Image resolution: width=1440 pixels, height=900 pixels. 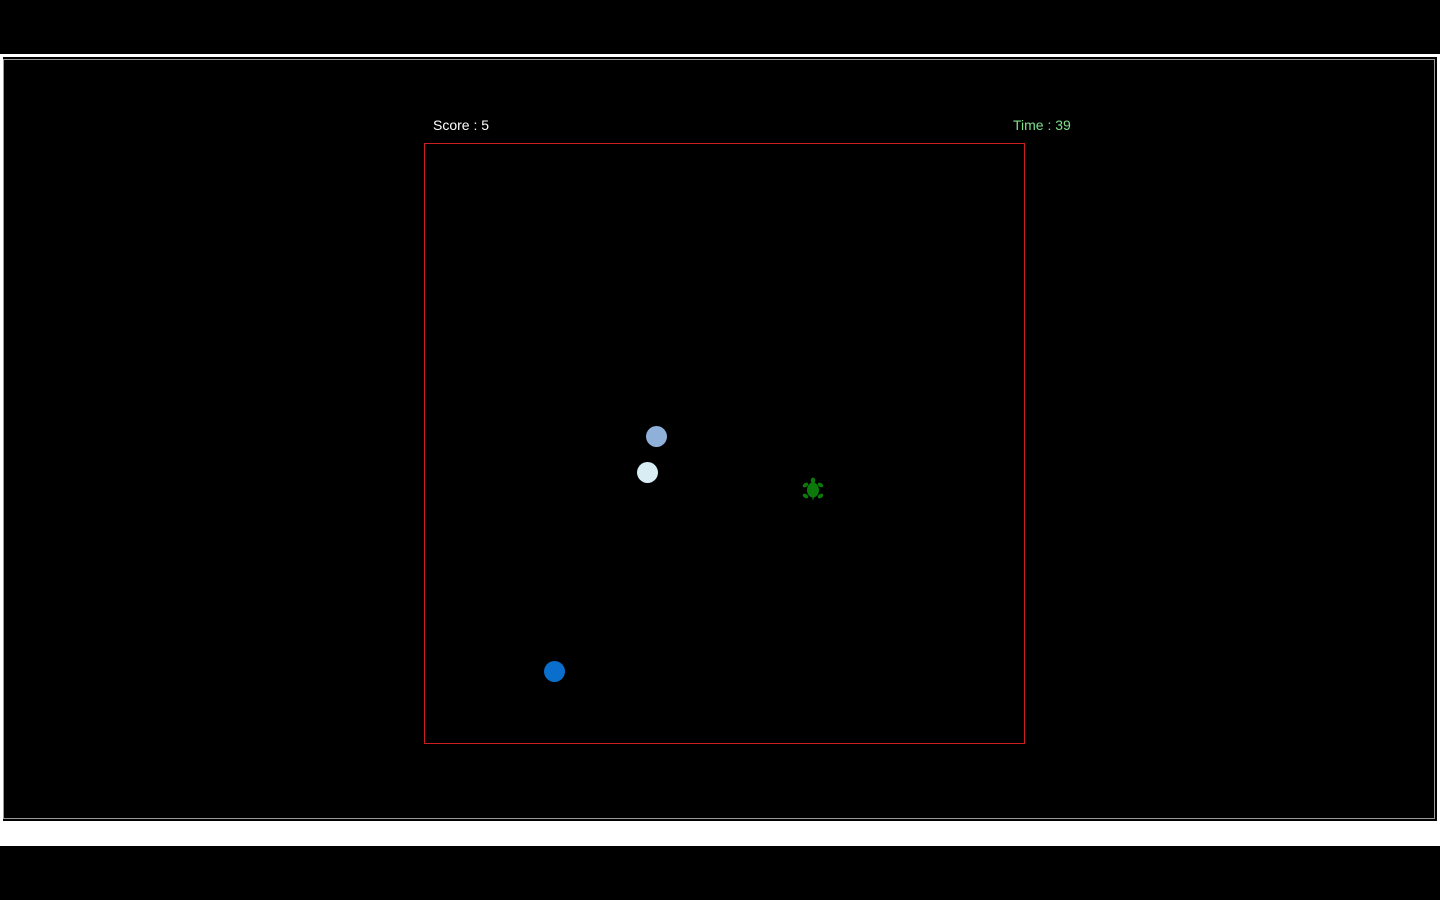 What do you see at coordinates (461, 125) in the screenshot?
I see `score-label: Score : 5` at bounding box center [461, 125].